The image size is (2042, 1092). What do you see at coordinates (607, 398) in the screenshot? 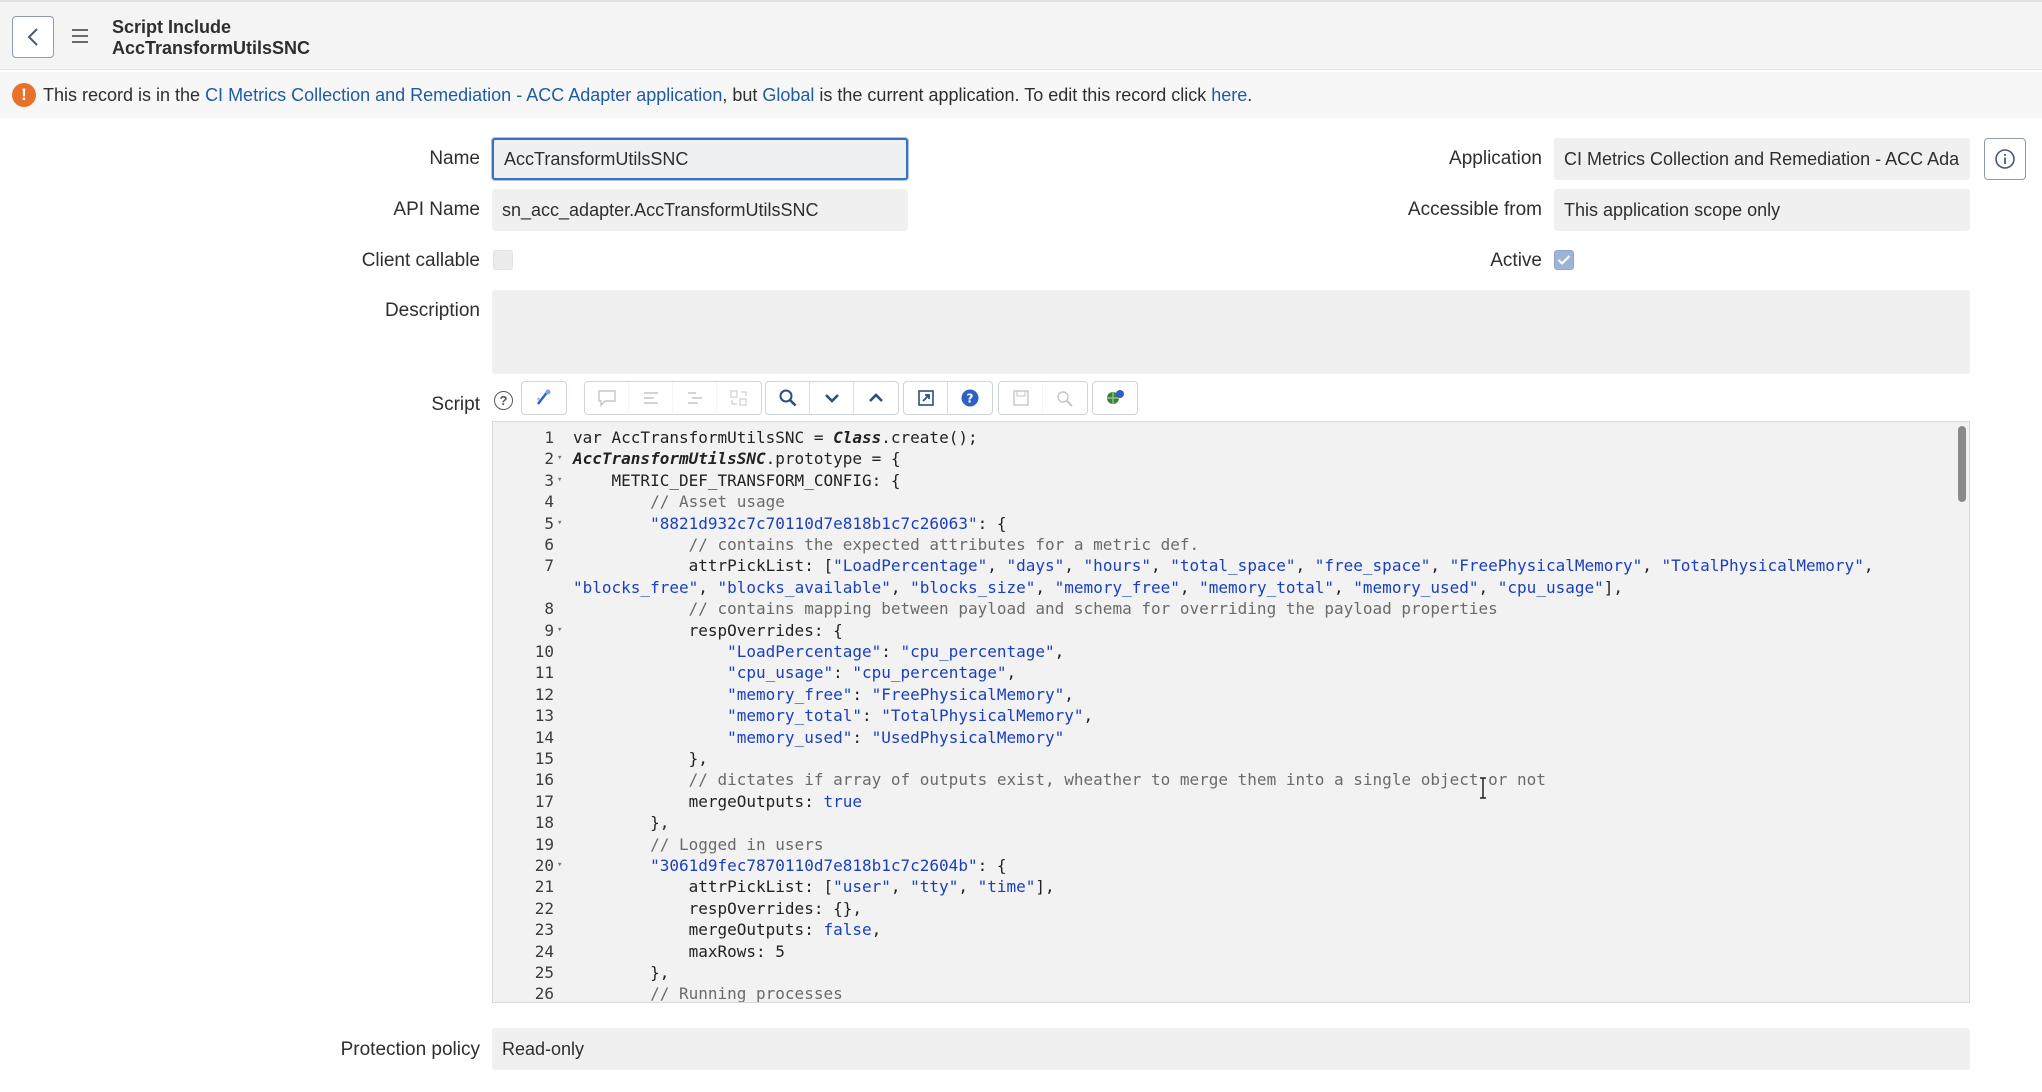
I see `comment-button` at bounding box center [607, 398].